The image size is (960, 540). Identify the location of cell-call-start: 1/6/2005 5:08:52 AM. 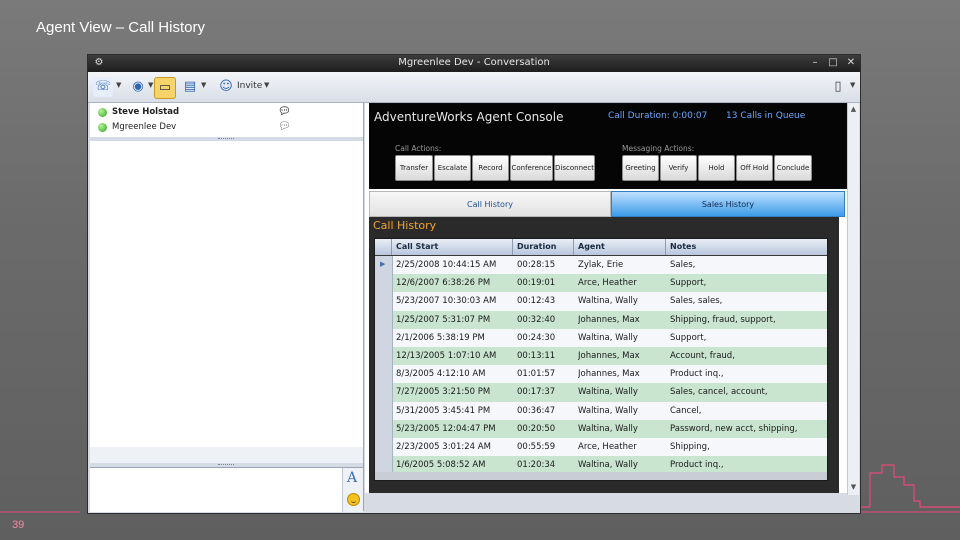
(441, 465).